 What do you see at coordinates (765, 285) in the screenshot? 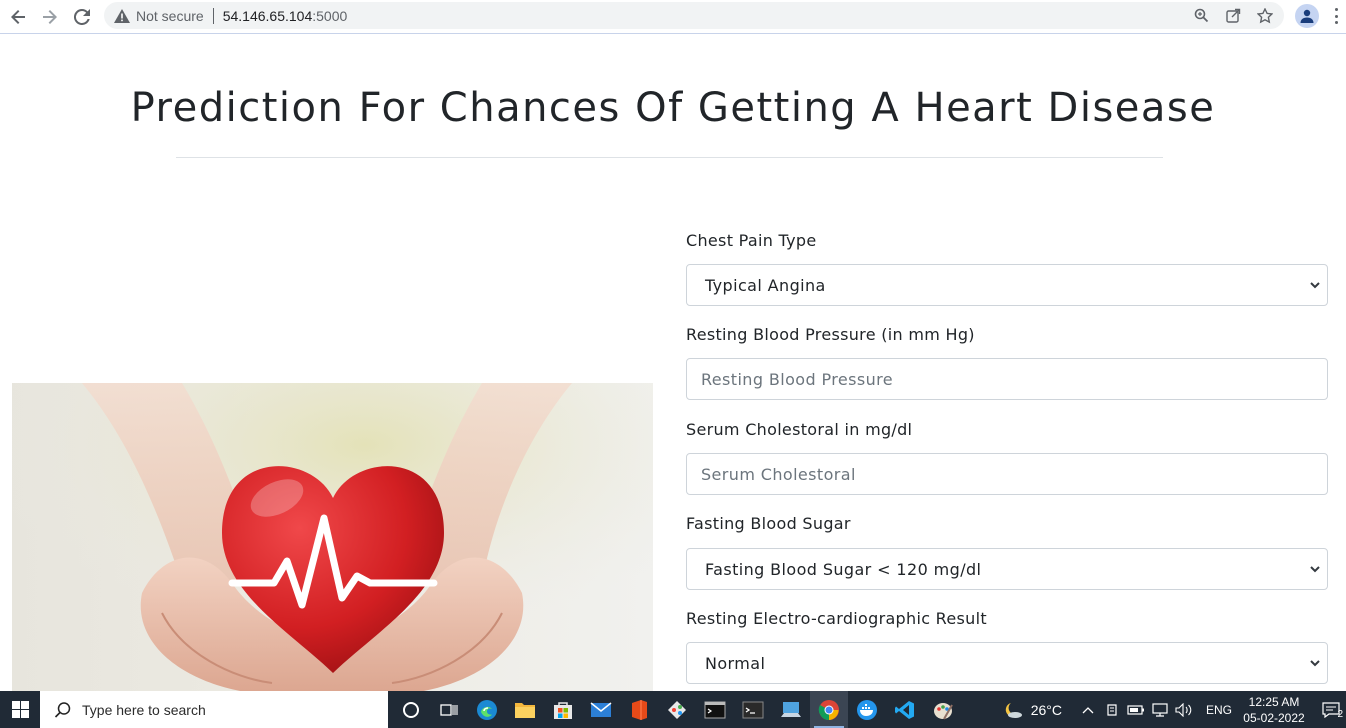
I see `chest-pain-value: Typical Angina` at bounding box center [765, 285].